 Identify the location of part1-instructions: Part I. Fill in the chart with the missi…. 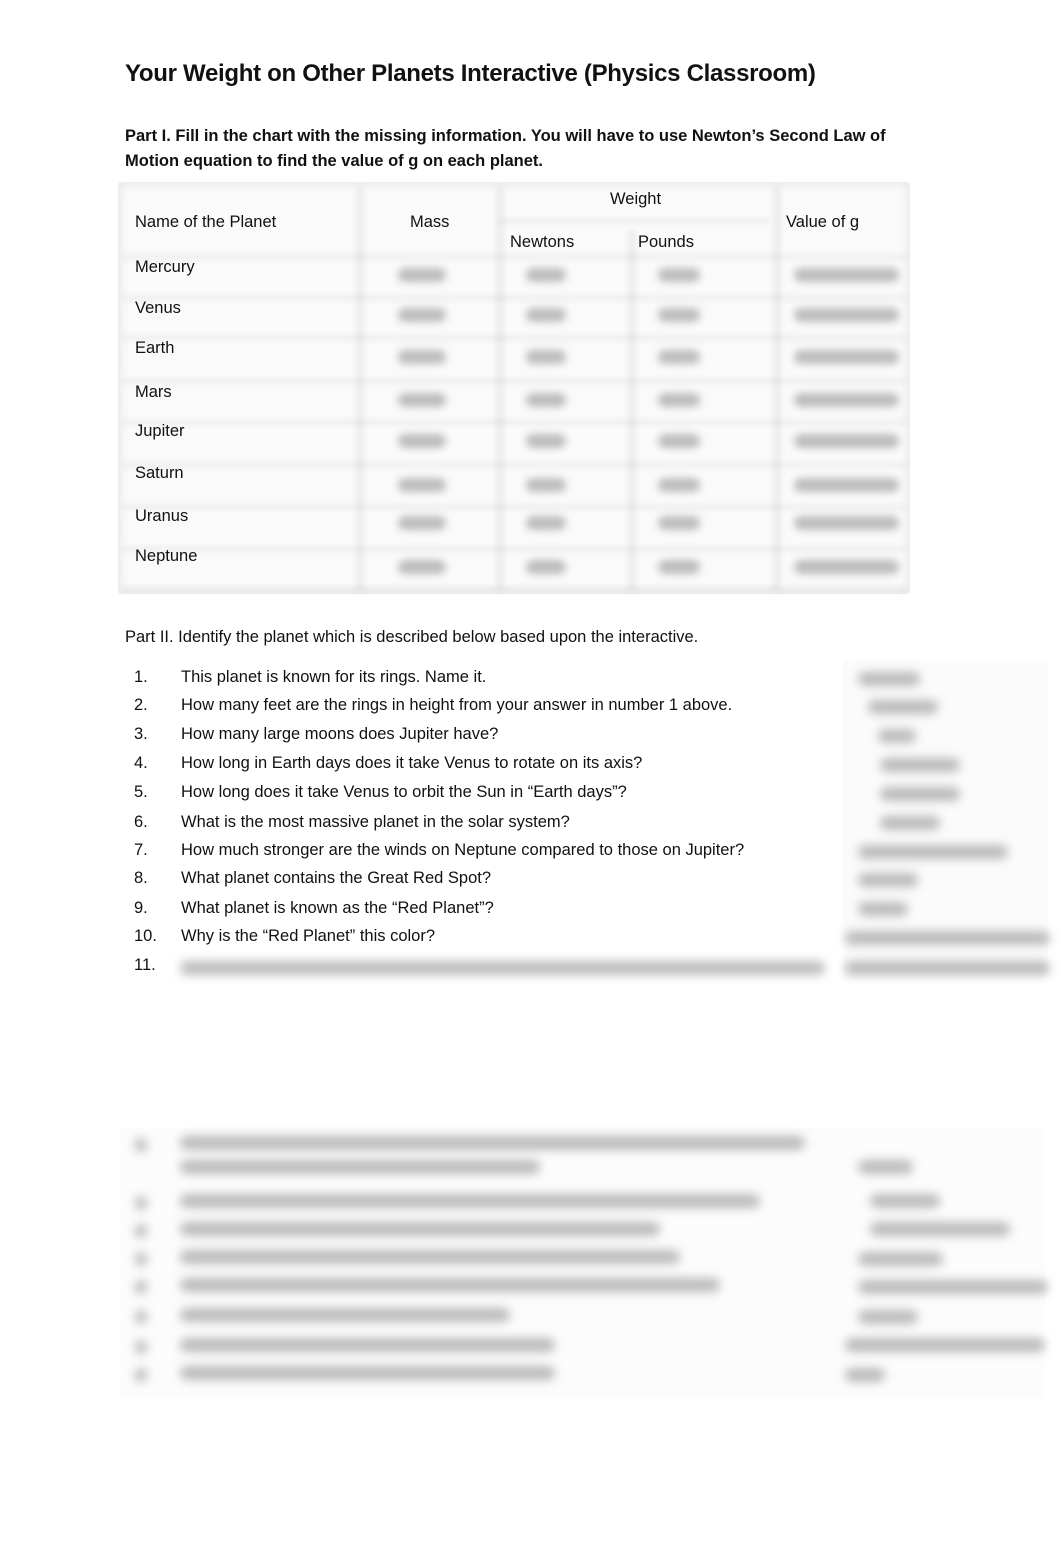
(505, 148).